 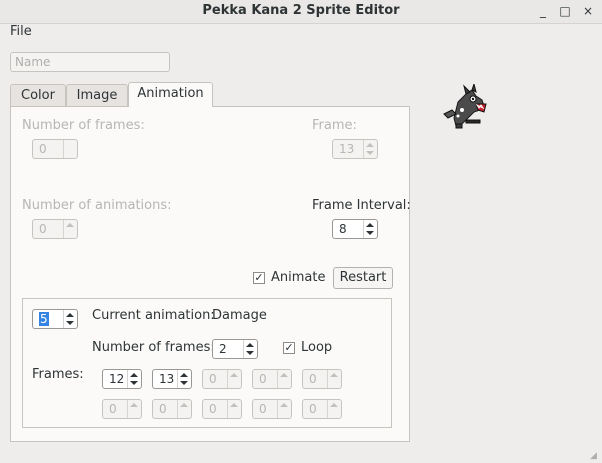 I want to click on frame-spinbox-4: 0, so click(x=272, y=379).